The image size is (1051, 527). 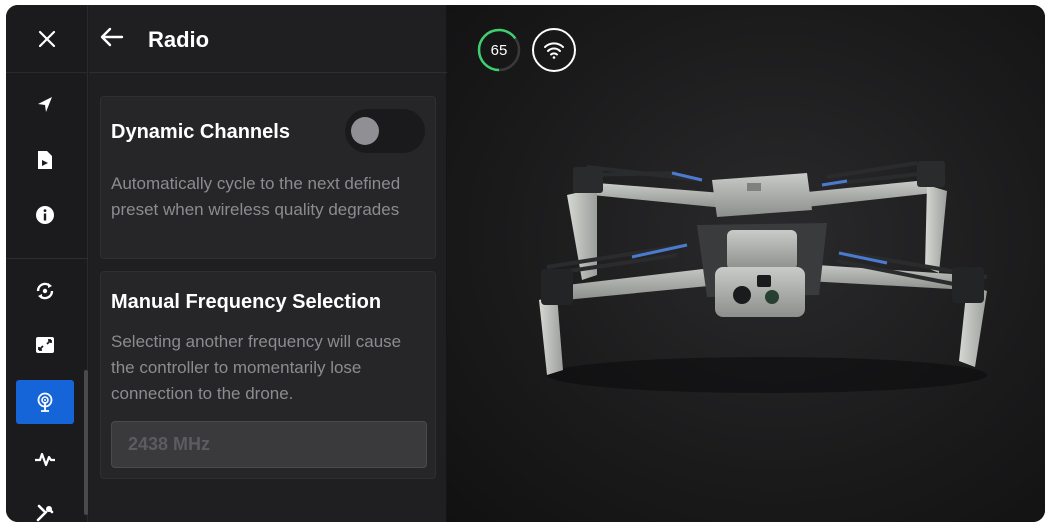 I want to click on info-icon, so click(x=45, y=215).